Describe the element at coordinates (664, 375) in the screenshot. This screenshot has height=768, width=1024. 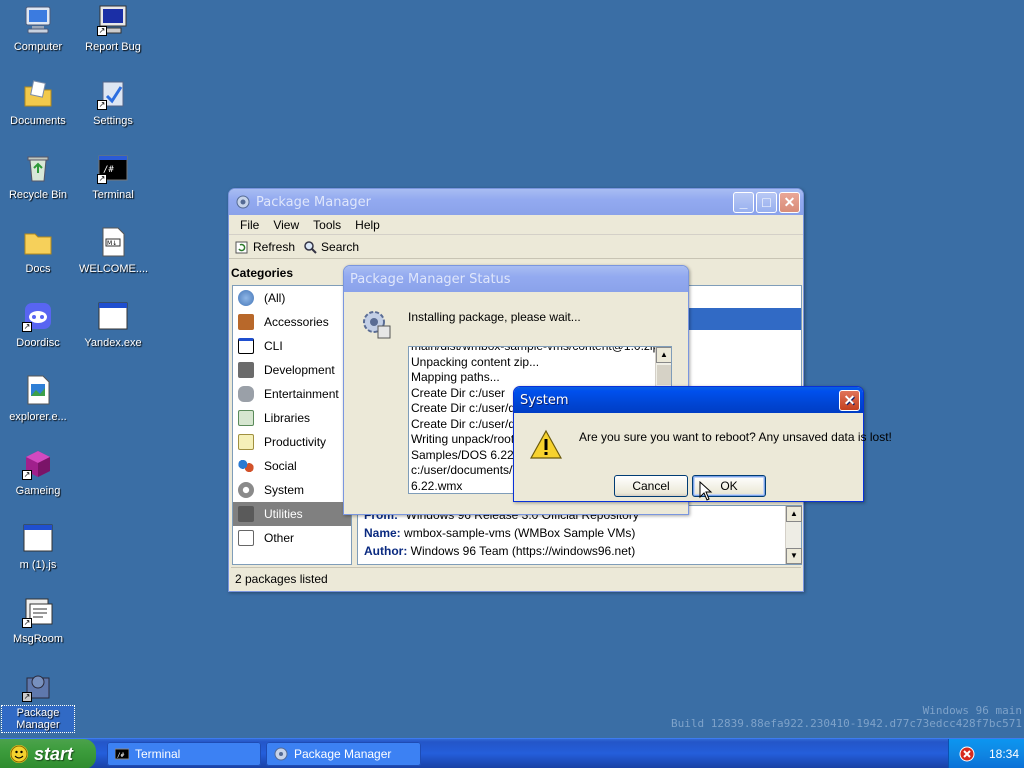
I see `scroll-thumb` at that location.